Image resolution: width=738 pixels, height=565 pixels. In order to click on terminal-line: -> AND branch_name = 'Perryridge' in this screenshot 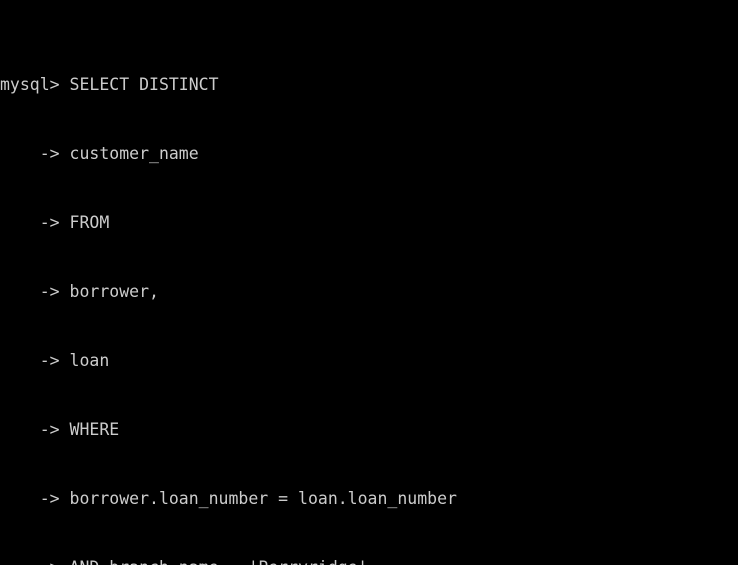, I will do `click(369, 560)`.